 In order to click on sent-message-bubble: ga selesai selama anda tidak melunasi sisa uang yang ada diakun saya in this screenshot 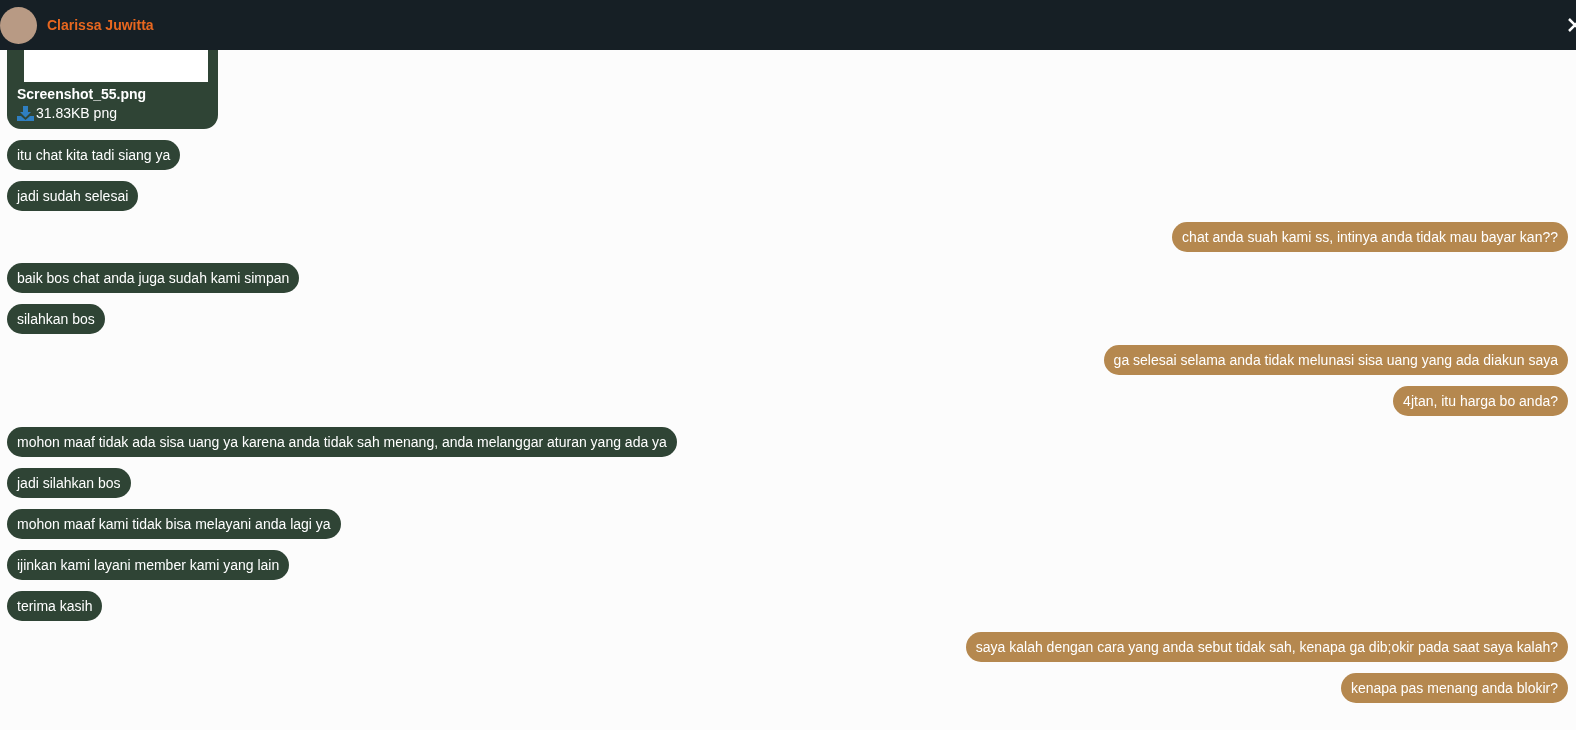, I will do `click(1335, 360)`.